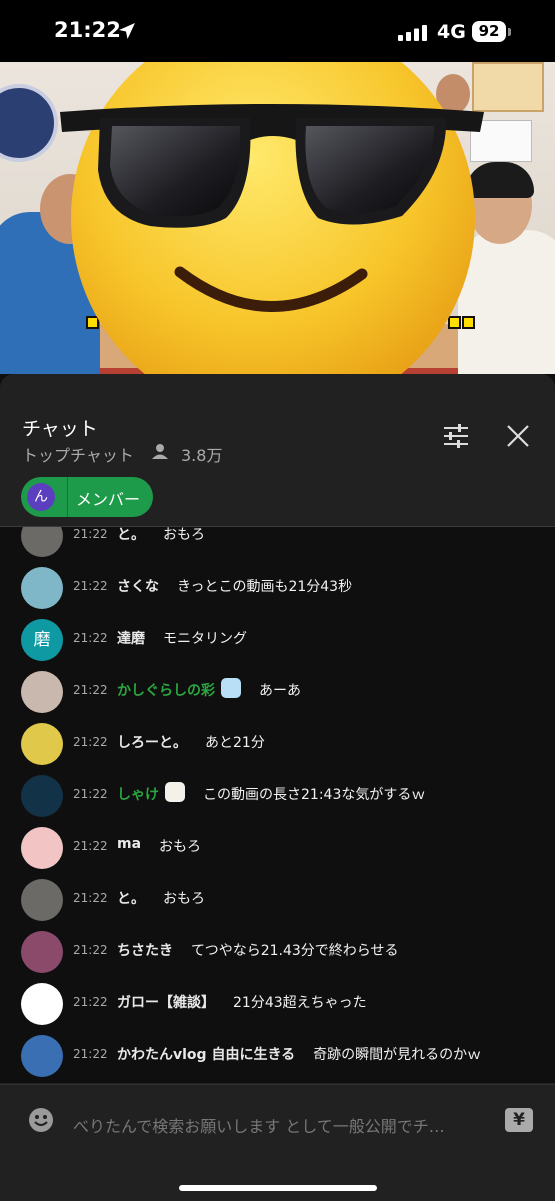 The image size is (555, 1201). I want to click on message-author: さくな, so click(138, 586).